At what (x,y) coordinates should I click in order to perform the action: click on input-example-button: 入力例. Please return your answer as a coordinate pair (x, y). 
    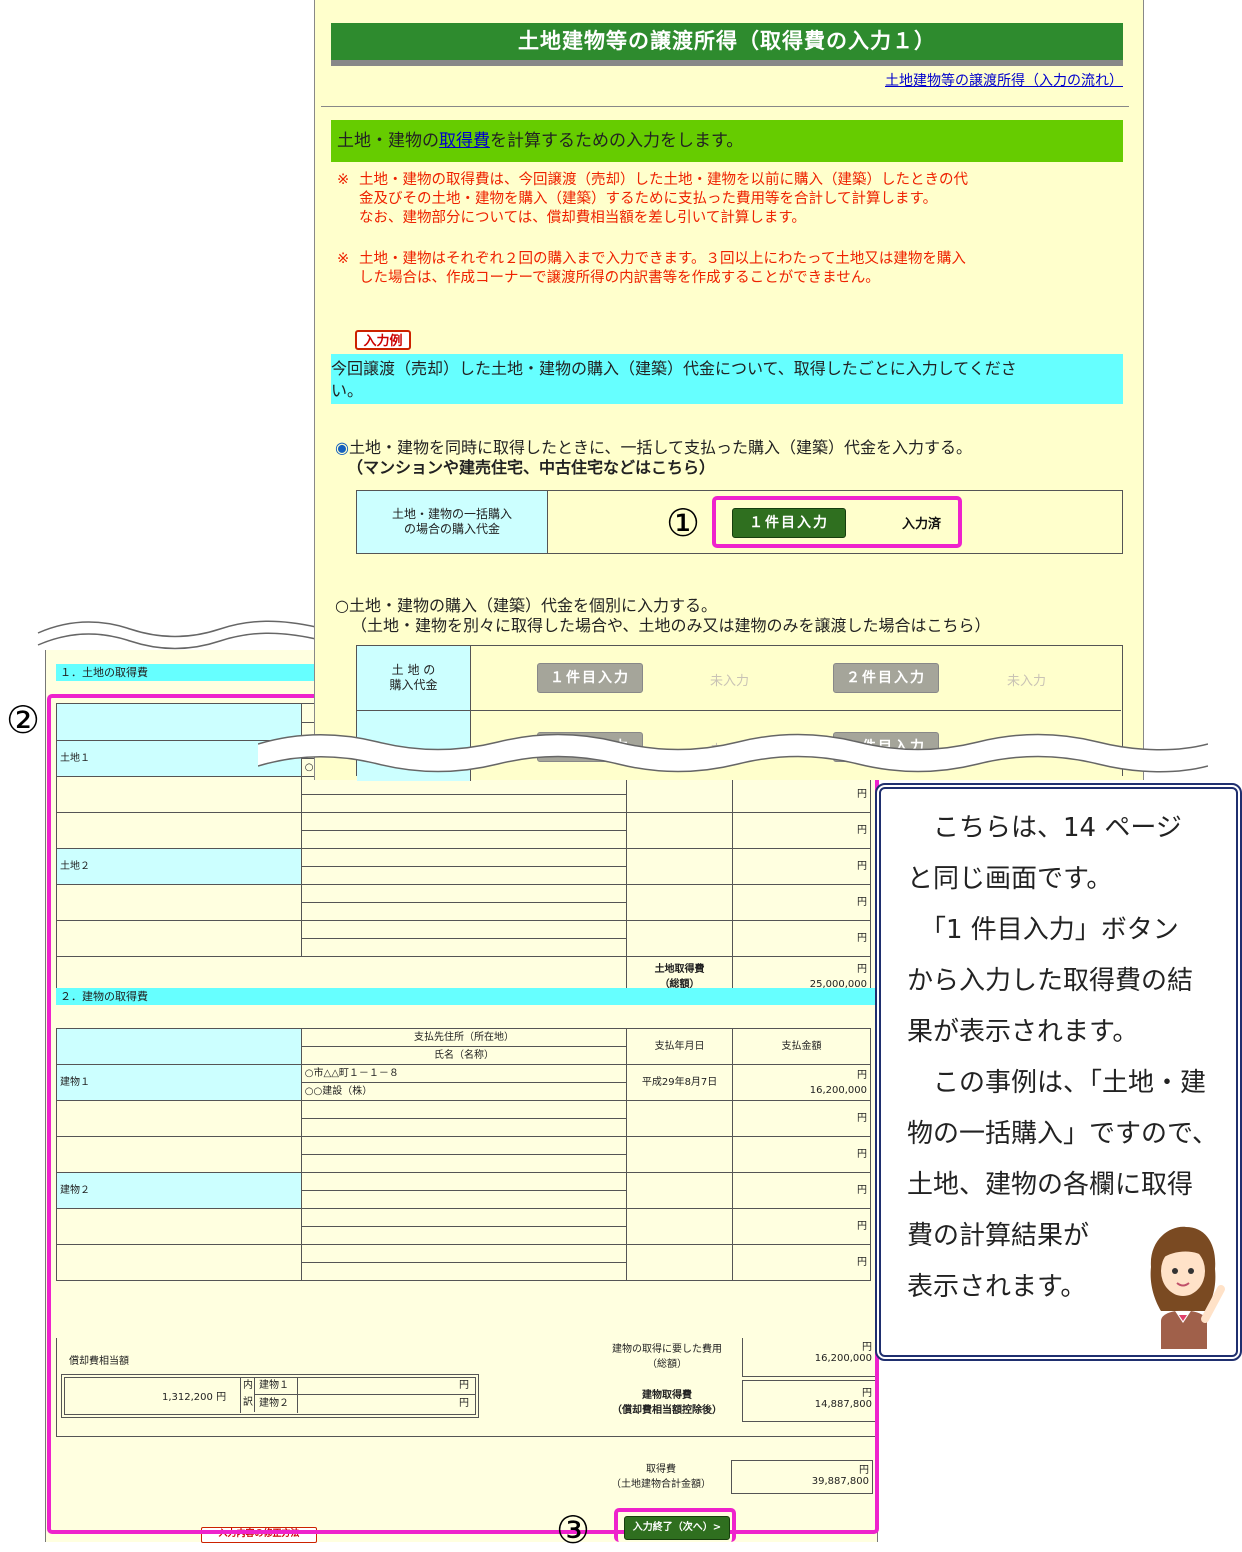
    Looking at the image, I should click on (383, 340).